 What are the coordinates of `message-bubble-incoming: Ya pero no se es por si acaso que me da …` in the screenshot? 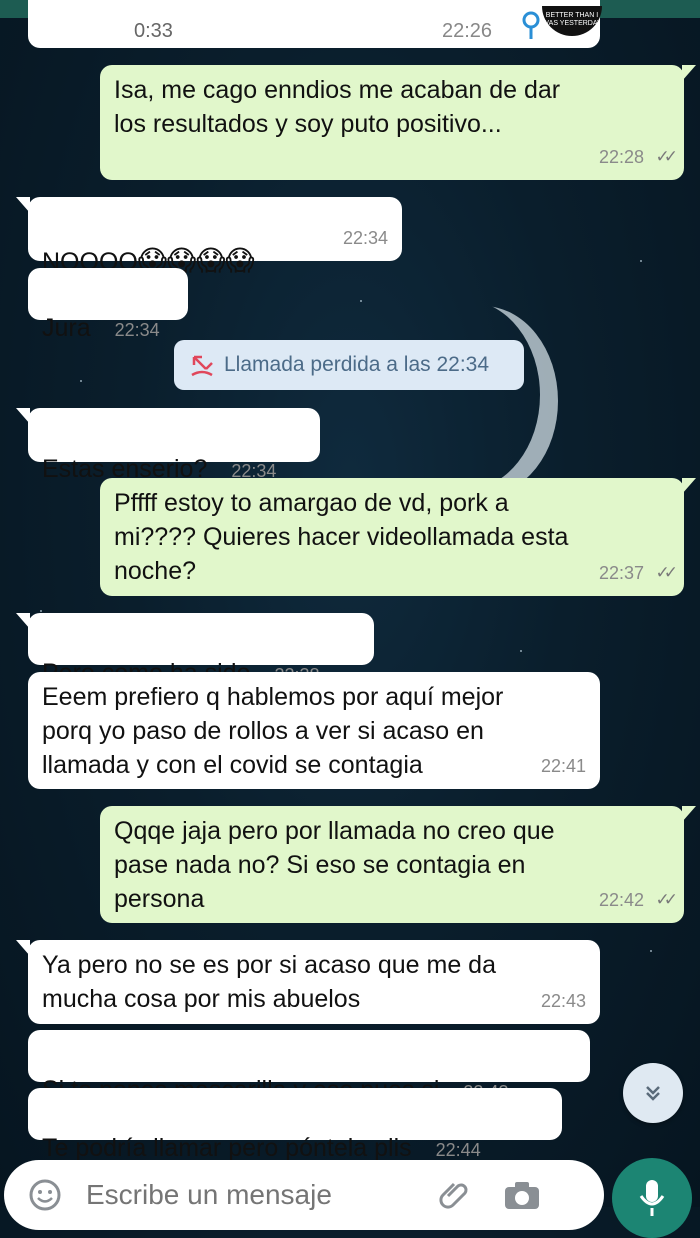 It's located at (308, 982).